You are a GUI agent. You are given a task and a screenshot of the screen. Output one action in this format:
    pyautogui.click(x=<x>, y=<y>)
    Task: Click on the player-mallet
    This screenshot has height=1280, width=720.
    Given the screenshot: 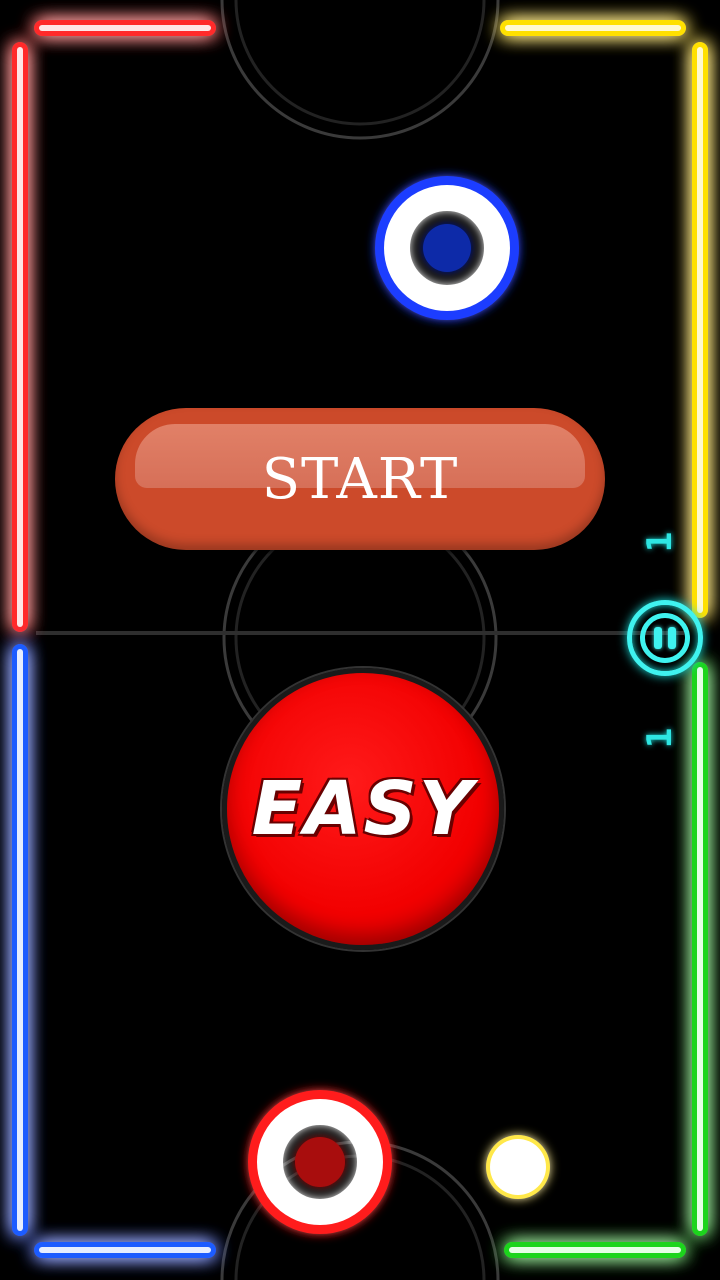 What is the action you would take?
    pyautogui.click(x=320, y=1162)
    